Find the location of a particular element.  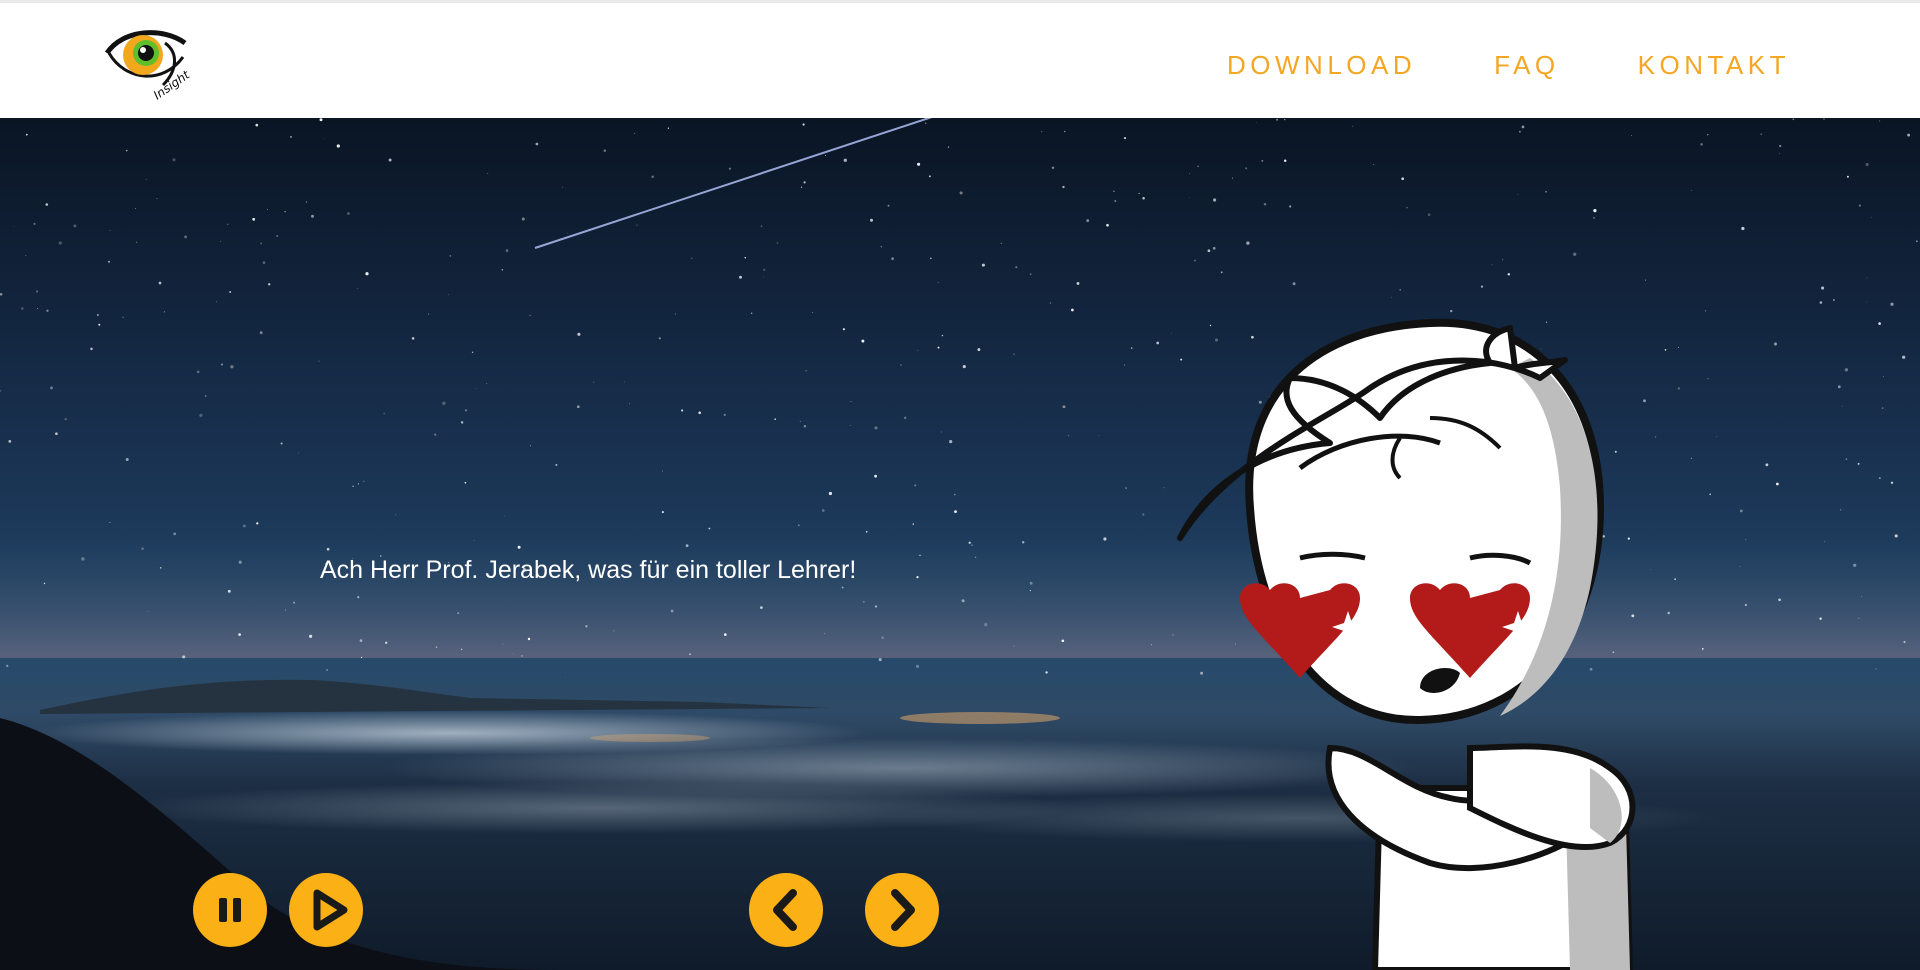

chevron-left-icon is located at coordinates (785, 910).